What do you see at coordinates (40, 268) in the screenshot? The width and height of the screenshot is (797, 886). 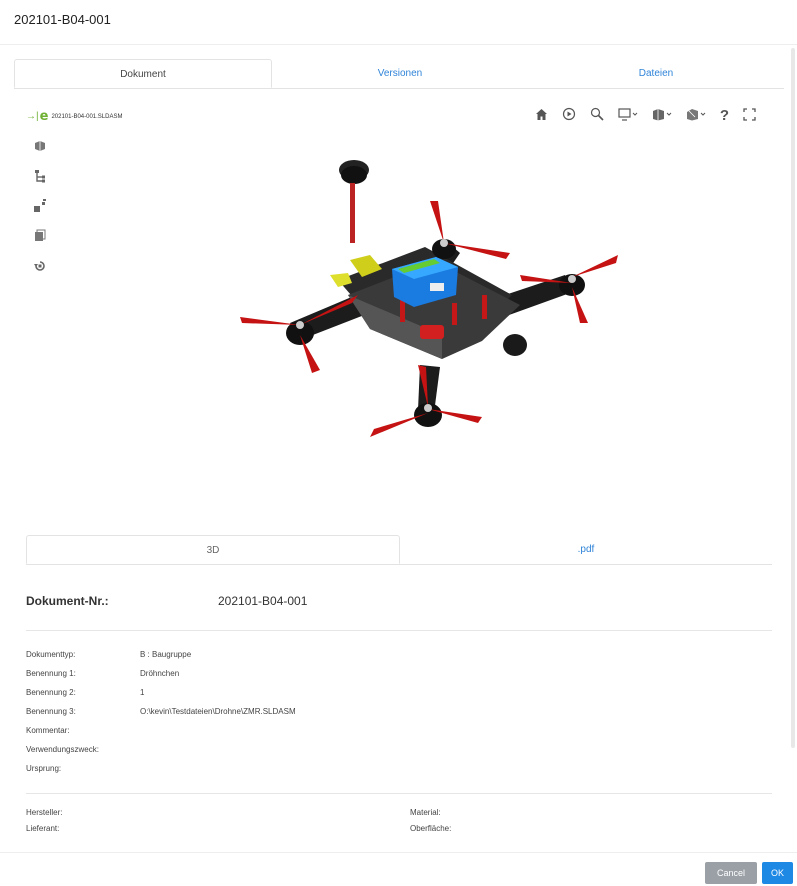 I see `rotate-icon` at bounding box center [40, 268].